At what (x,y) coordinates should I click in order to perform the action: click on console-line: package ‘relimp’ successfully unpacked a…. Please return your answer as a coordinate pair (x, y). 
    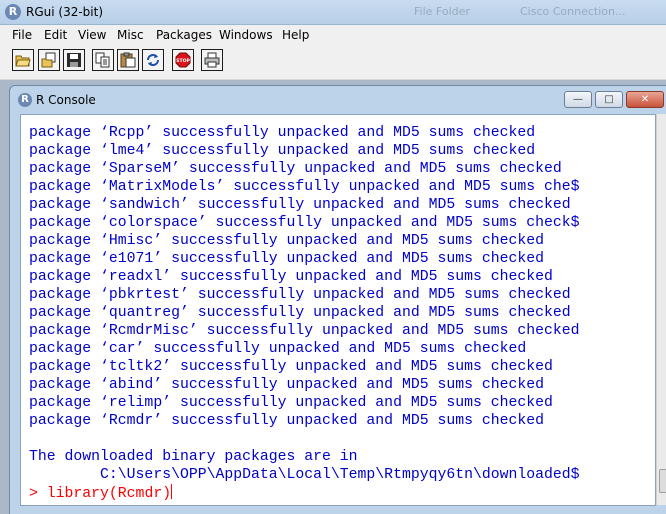
    Looking at the image, I should click on (291, 403).